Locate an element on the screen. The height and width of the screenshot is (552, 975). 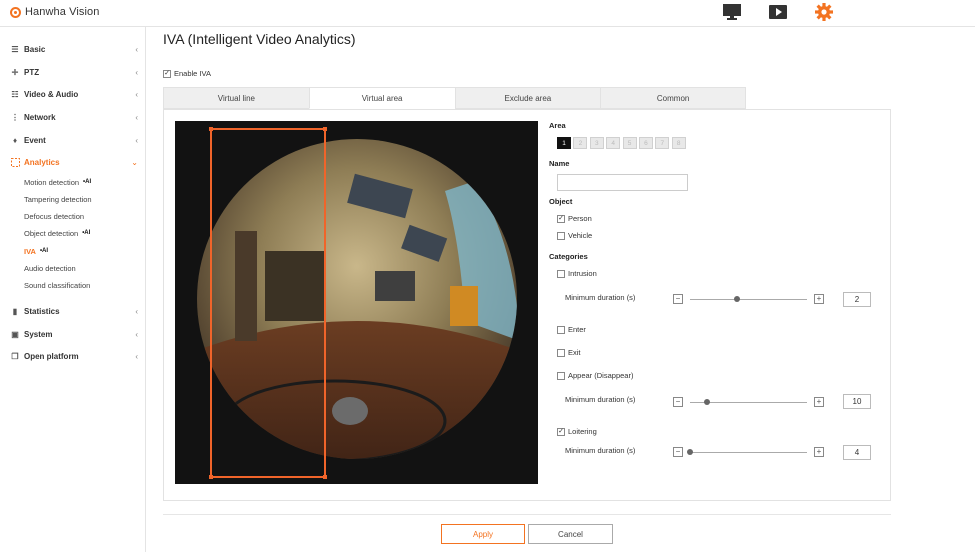
sidebar-subitem-defocus-detection: Defocus detection is located at coordinates (82, 216).